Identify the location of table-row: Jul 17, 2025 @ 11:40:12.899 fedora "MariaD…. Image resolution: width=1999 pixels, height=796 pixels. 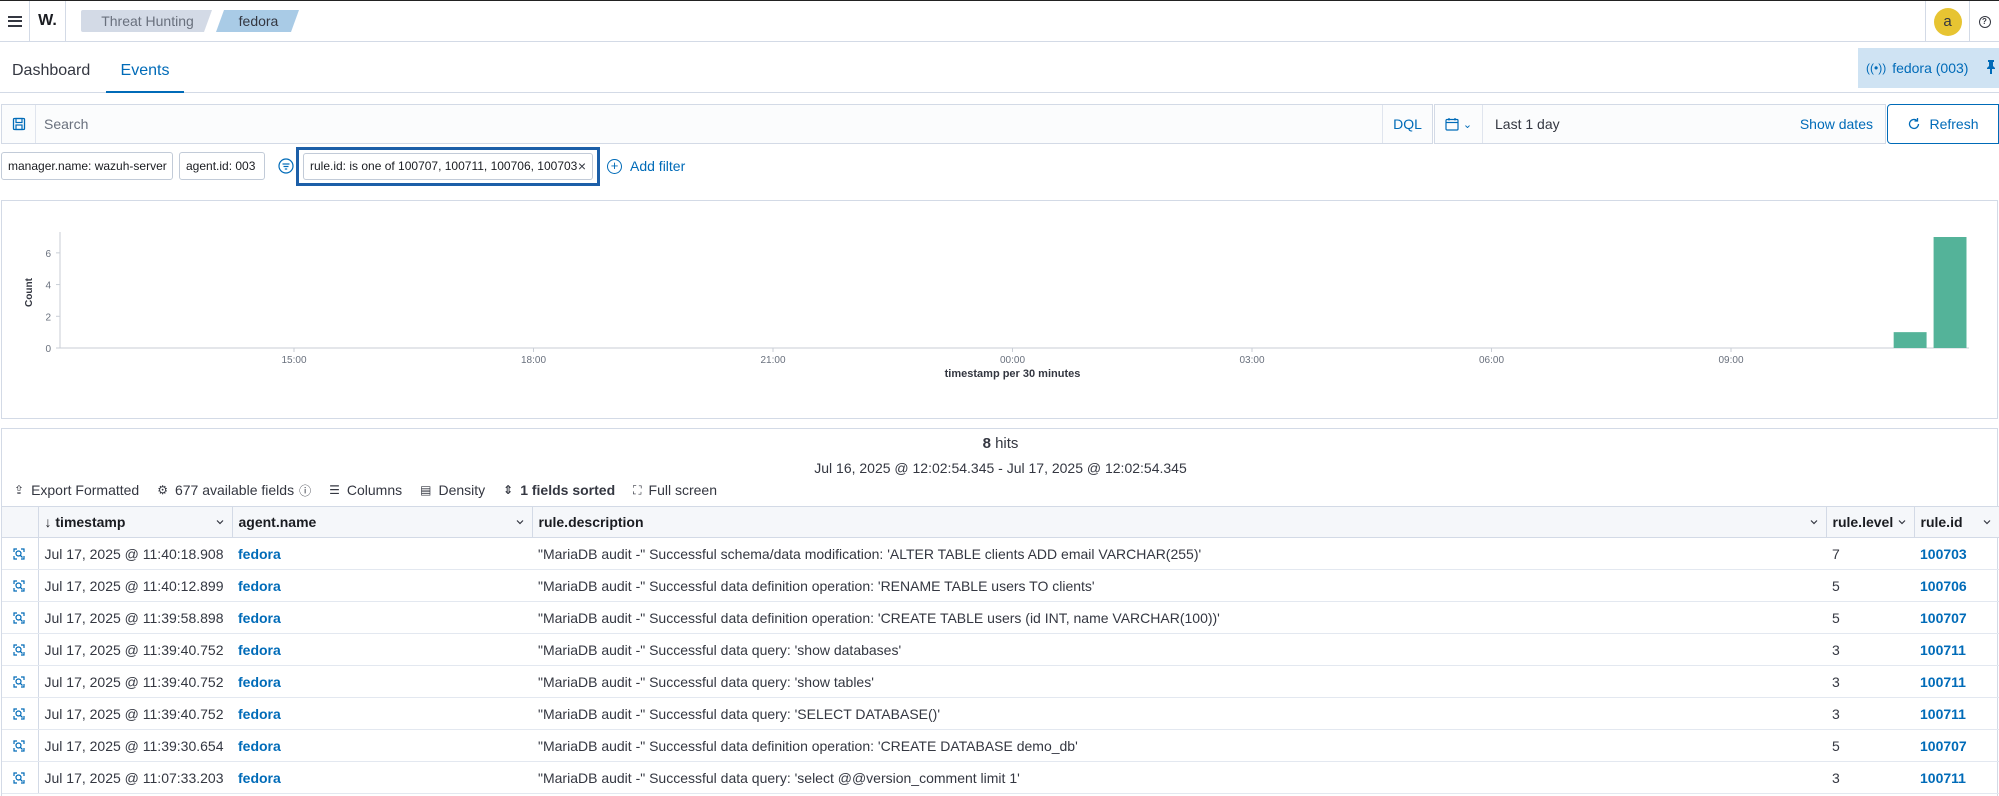
(1000, 585).